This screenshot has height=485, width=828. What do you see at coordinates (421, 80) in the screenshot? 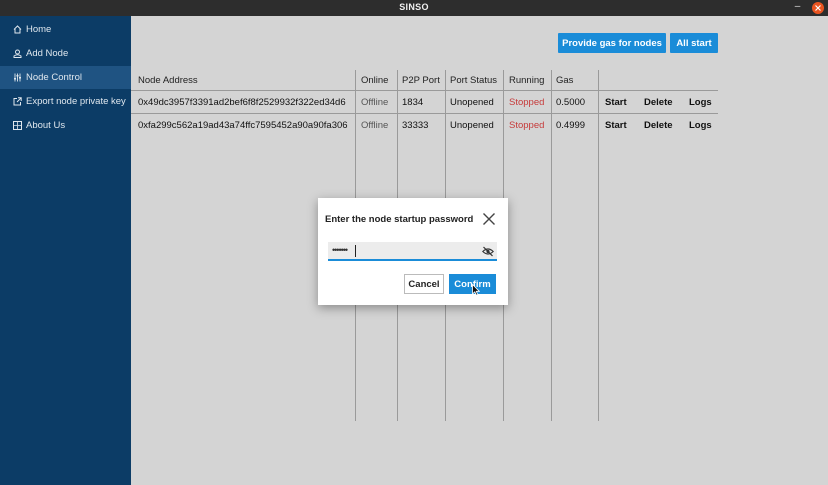
I see `col-header-port: P2P Port` at bounding box center [421, 80].